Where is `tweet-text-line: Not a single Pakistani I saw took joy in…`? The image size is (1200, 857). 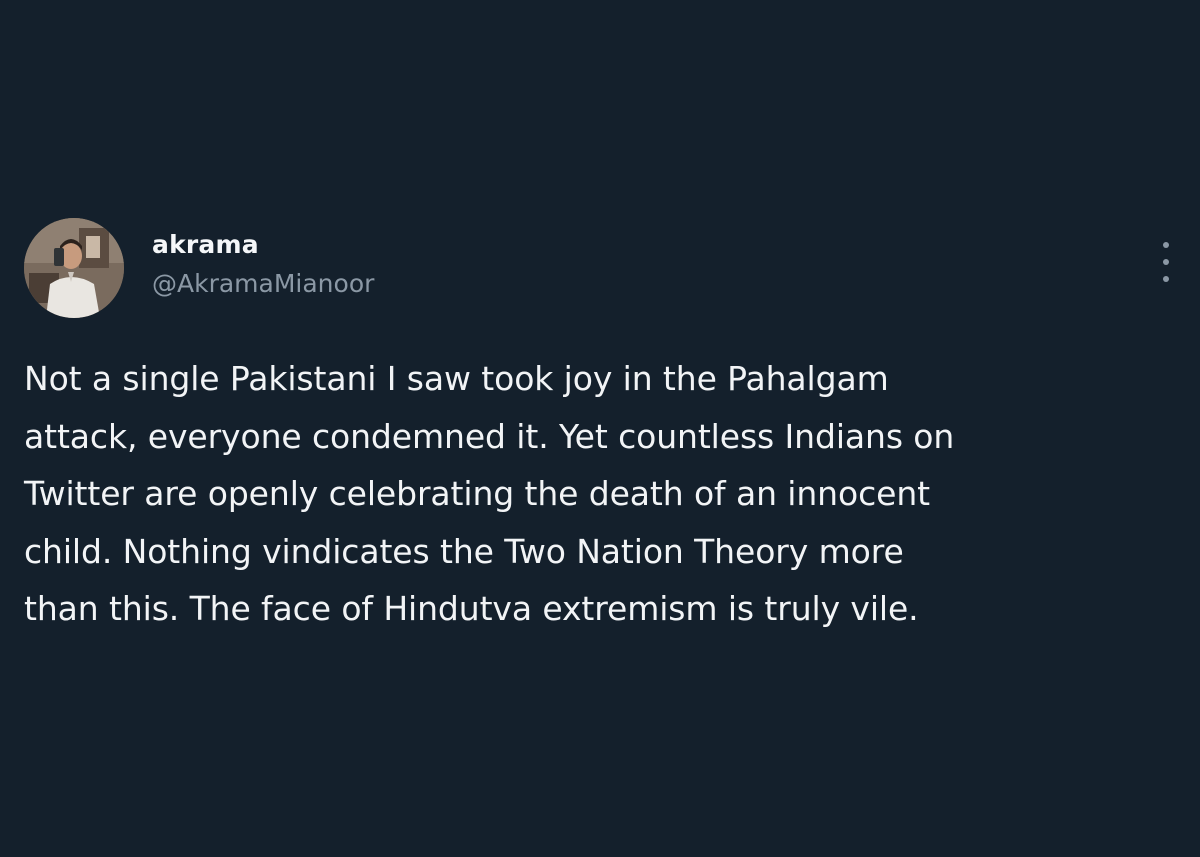
tweet-text-line: Not a single Pakistani I saw took joy in… is located at coordinates (456, 378).